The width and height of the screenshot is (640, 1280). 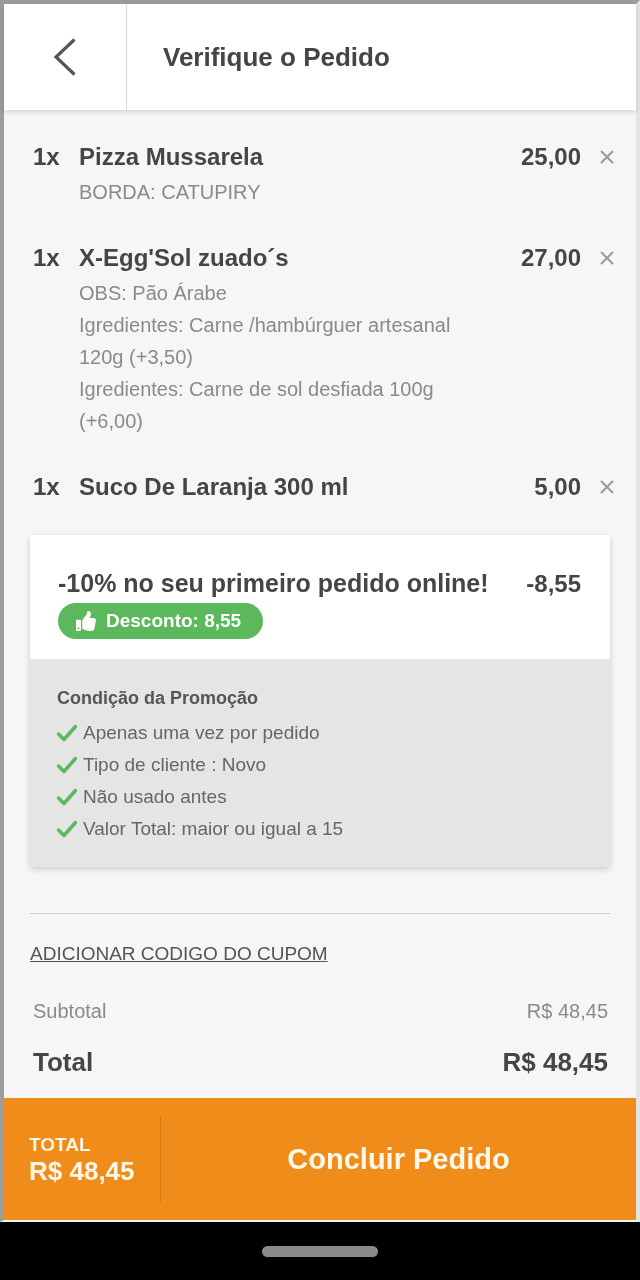 What do you see at coordinates (60, 1145) in the screenshot?
I see `footer-total-label: TOTAL` at bounding box center [60, 1145].